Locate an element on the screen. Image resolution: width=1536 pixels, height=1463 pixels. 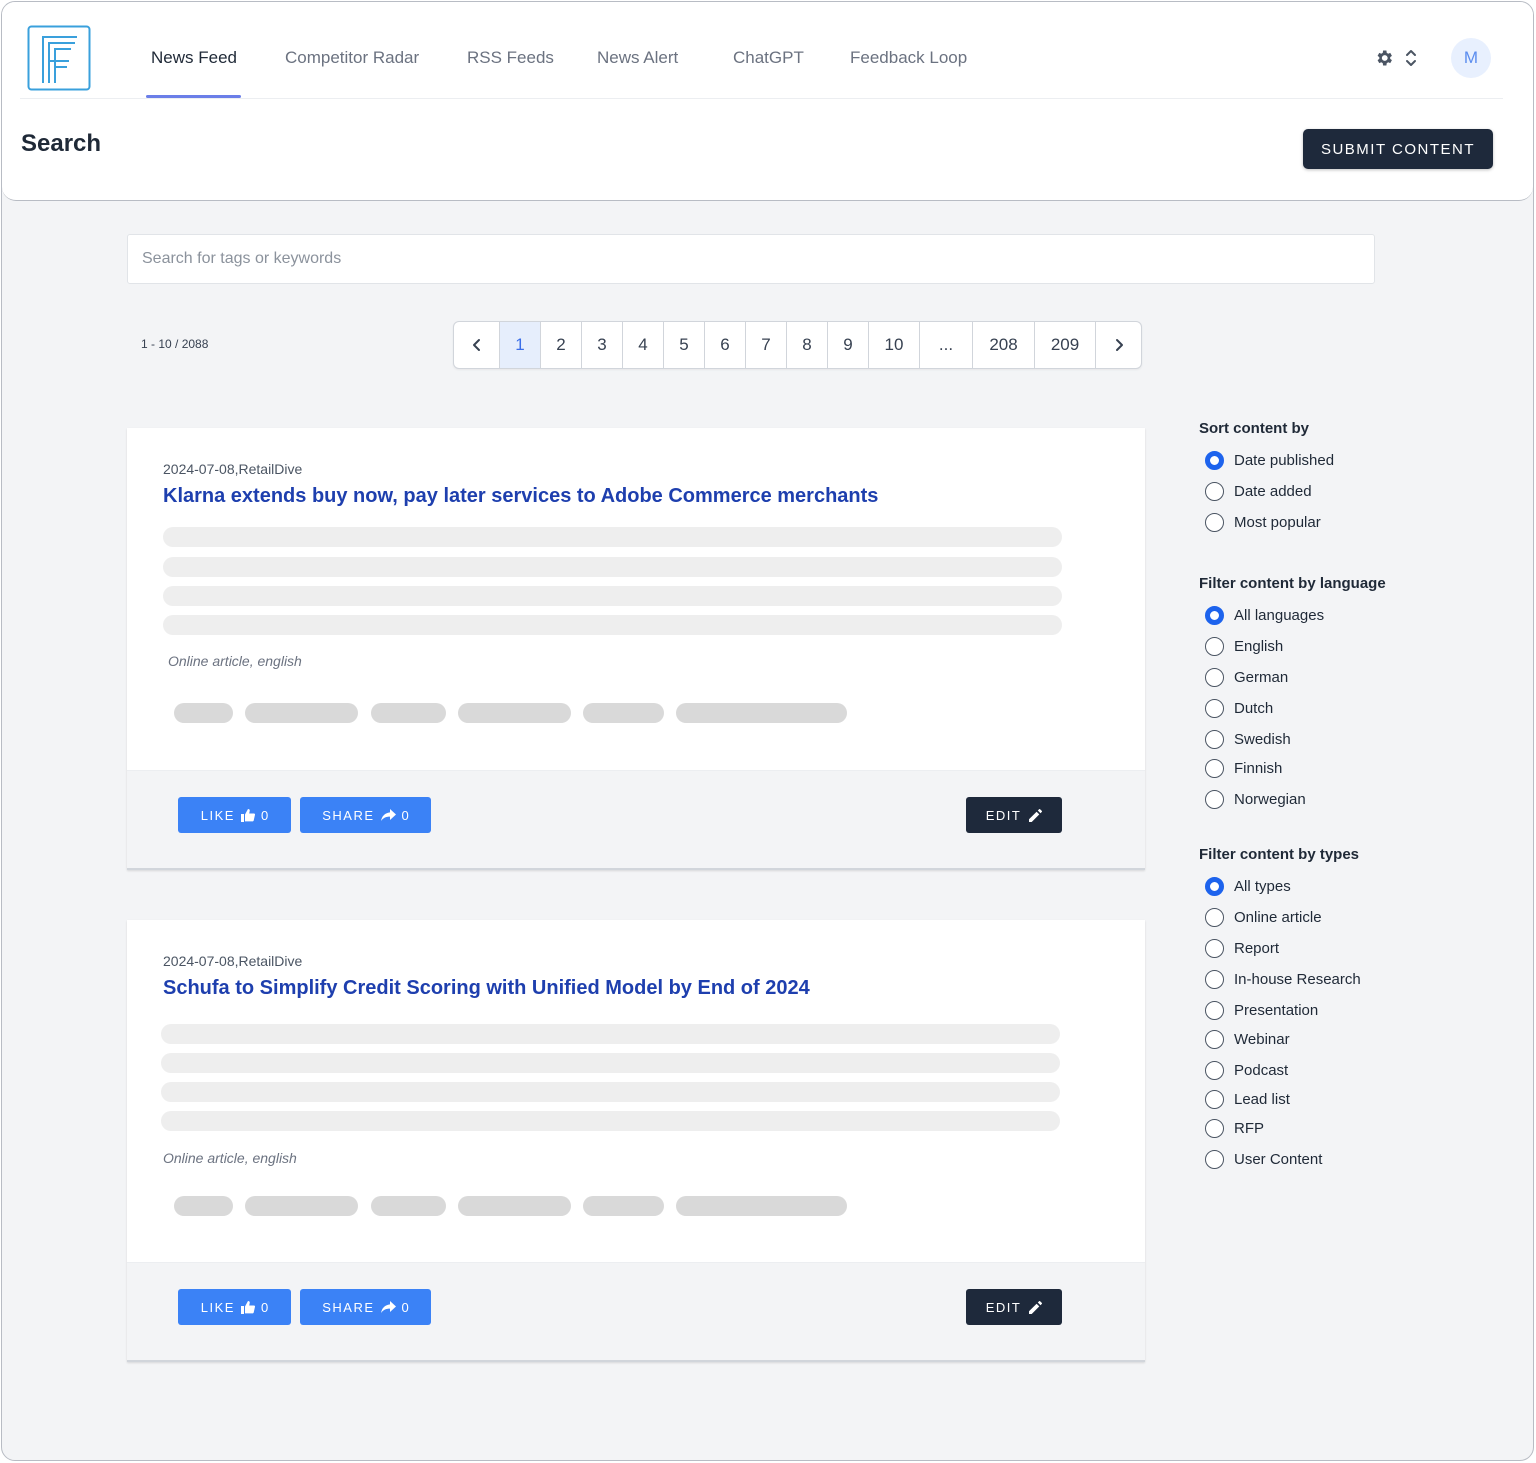
type-option-in-house-research: In-house Research is located at coordinates (1283, 979).